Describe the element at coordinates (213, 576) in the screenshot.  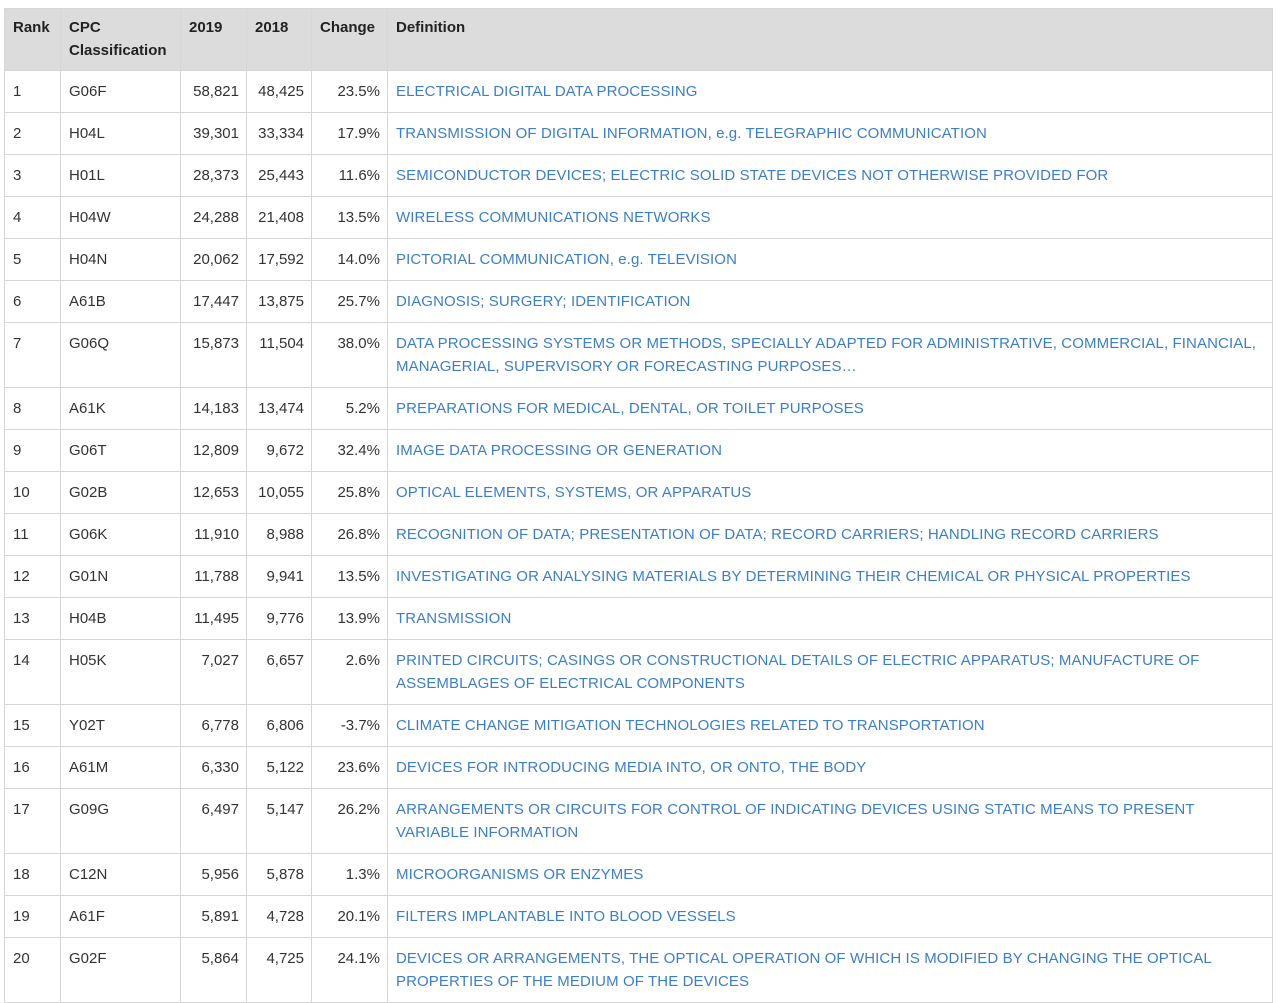
I see `cell-count-2019: 11,788` at that location.